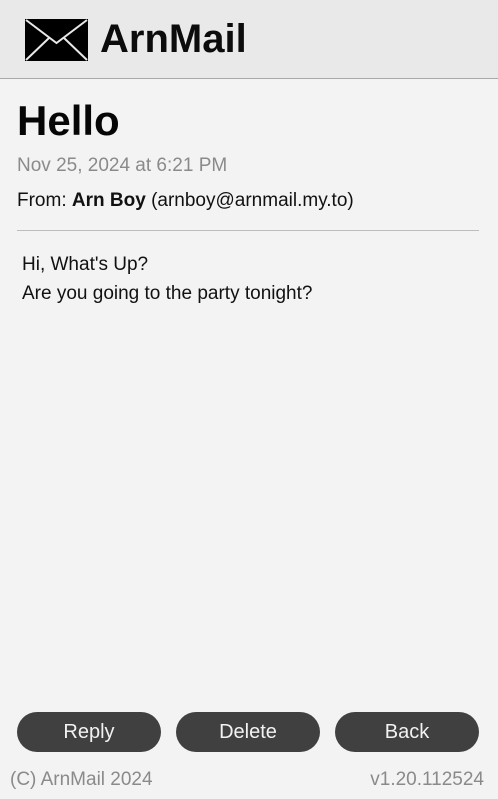  What do you see at coordinates (249, 39) in the screenshot?
I see `app-header: ArnMail` at bounding box center [249, 39].